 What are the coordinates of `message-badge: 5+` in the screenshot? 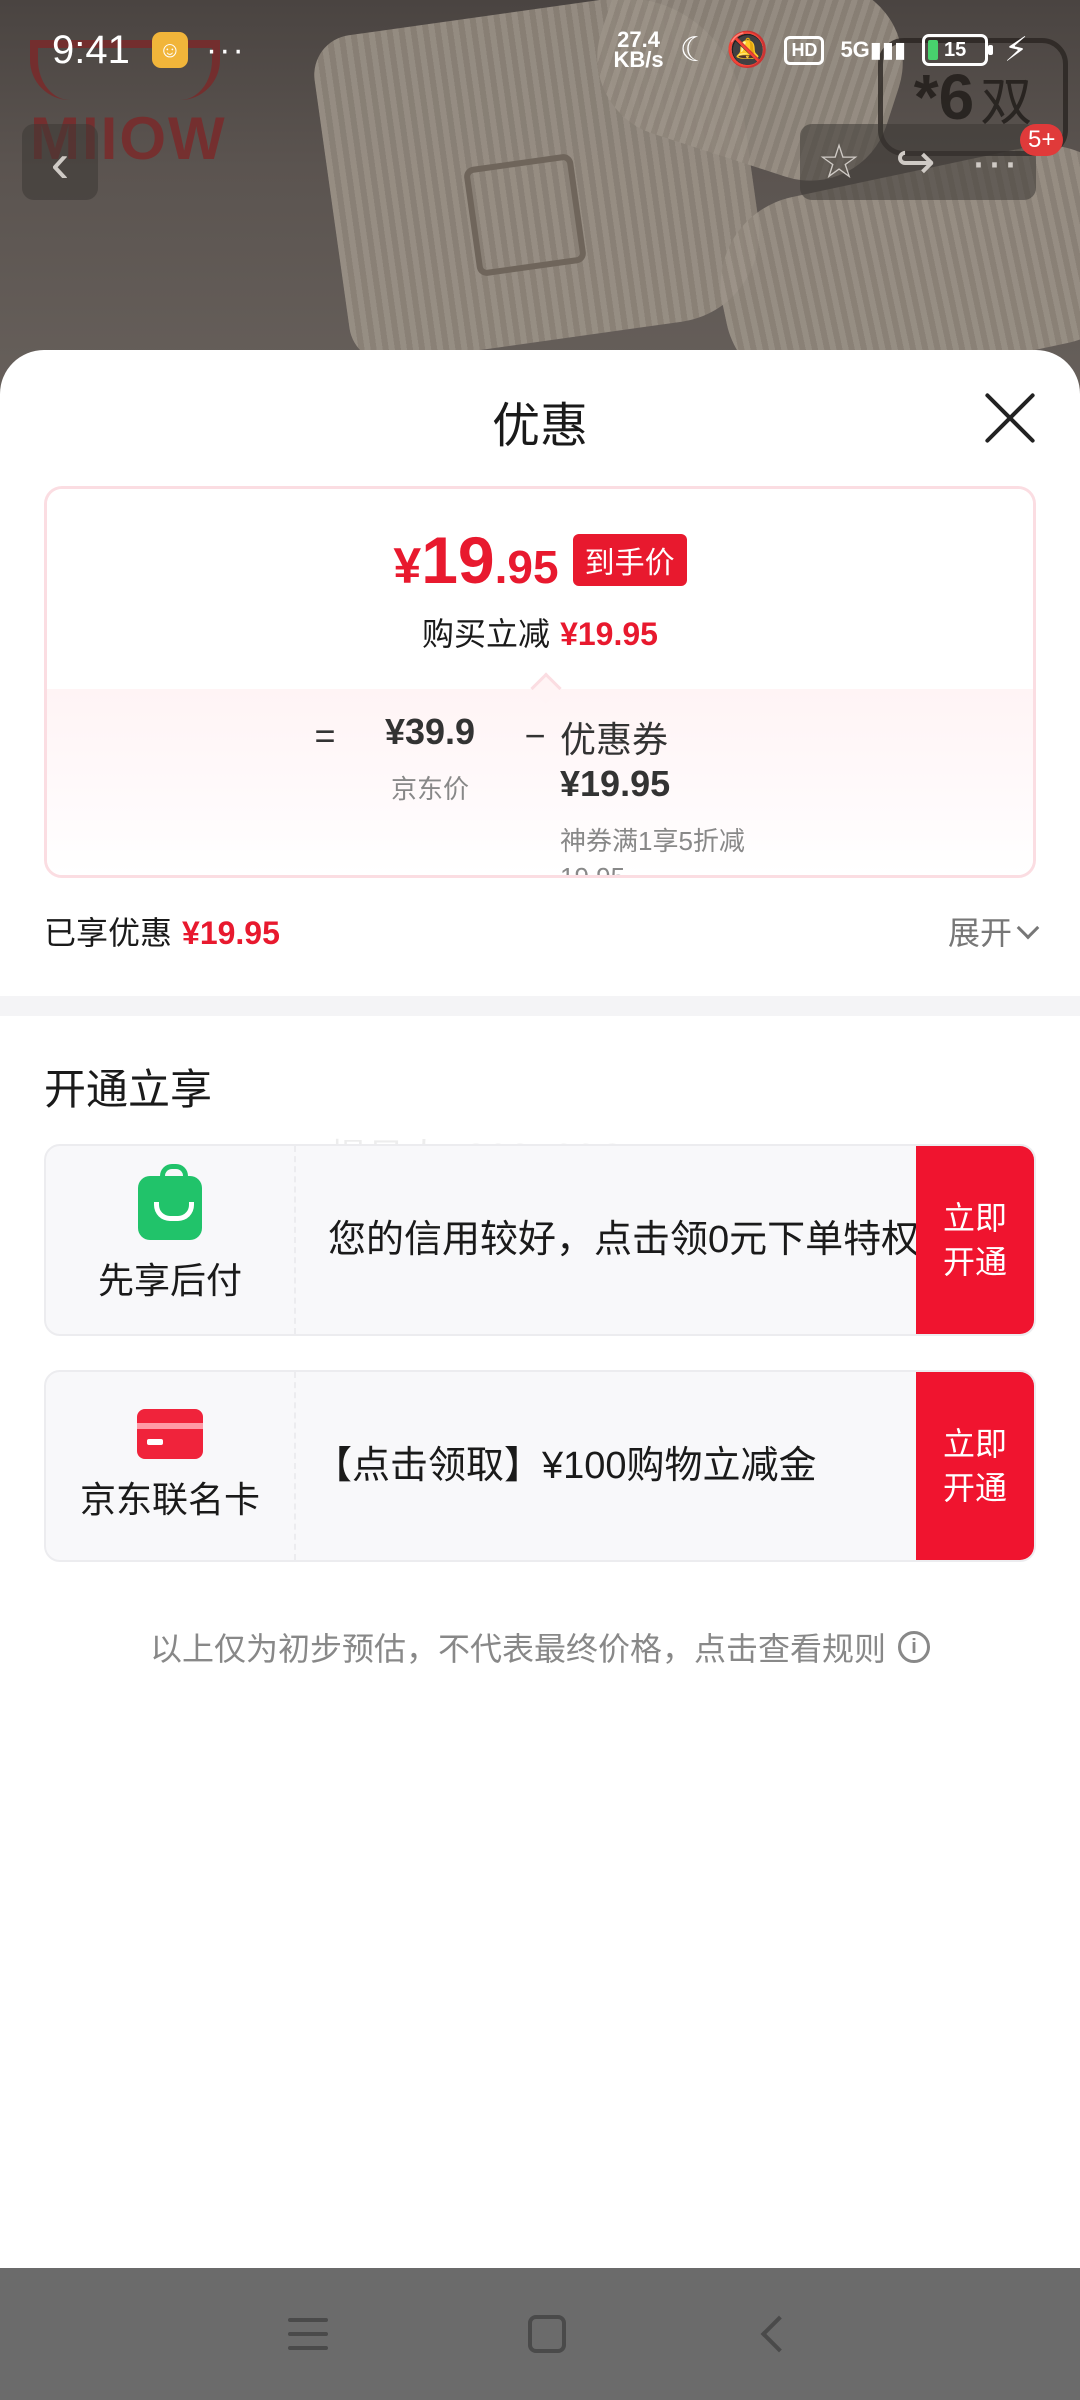 It's located at (1042, 140).